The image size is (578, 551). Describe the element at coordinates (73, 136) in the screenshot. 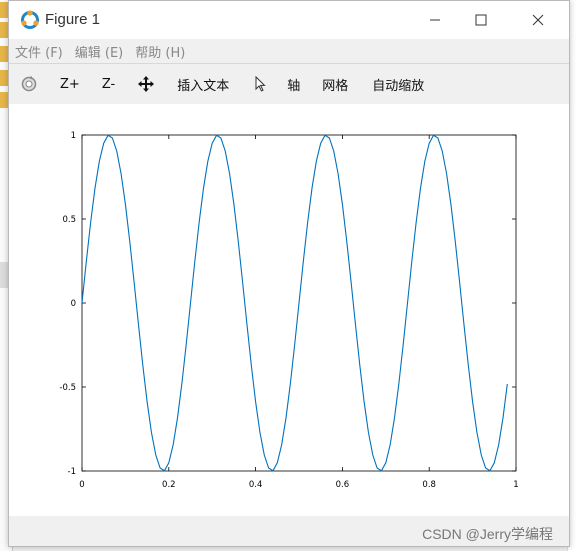

I see `y-tick-label: 1` at that location.